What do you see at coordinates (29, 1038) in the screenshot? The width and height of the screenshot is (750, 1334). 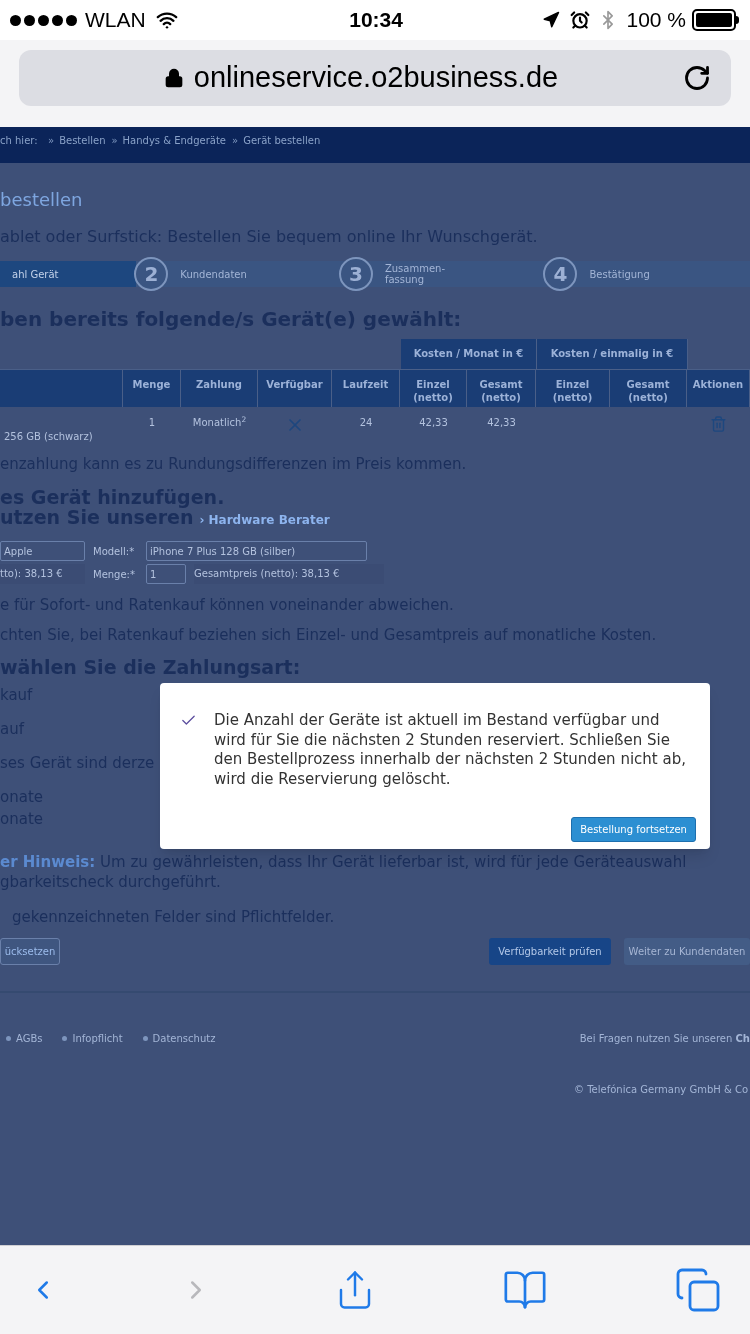 I see `footer-link: AGBs` at bounding box center [29, 1038].